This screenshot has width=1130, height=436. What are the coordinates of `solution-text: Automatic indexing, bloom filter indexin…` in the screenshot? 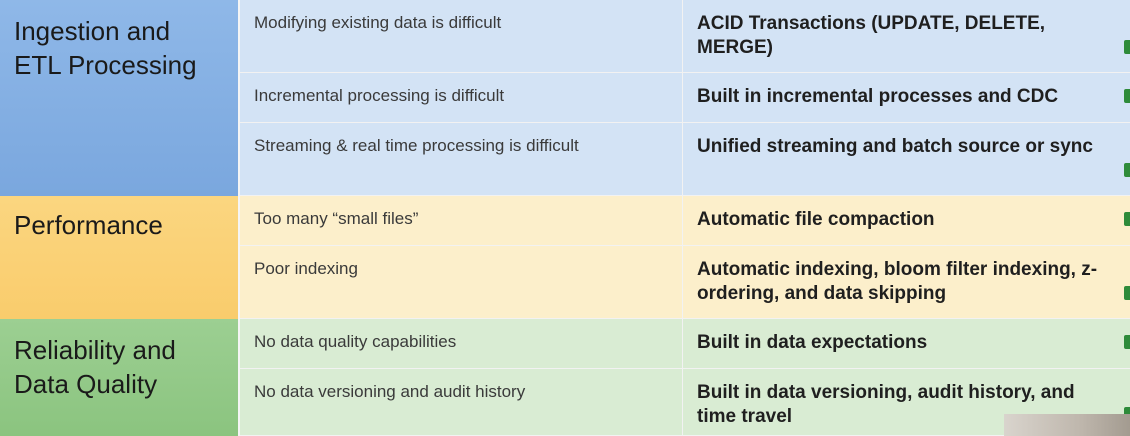 It's located at (897, 281).